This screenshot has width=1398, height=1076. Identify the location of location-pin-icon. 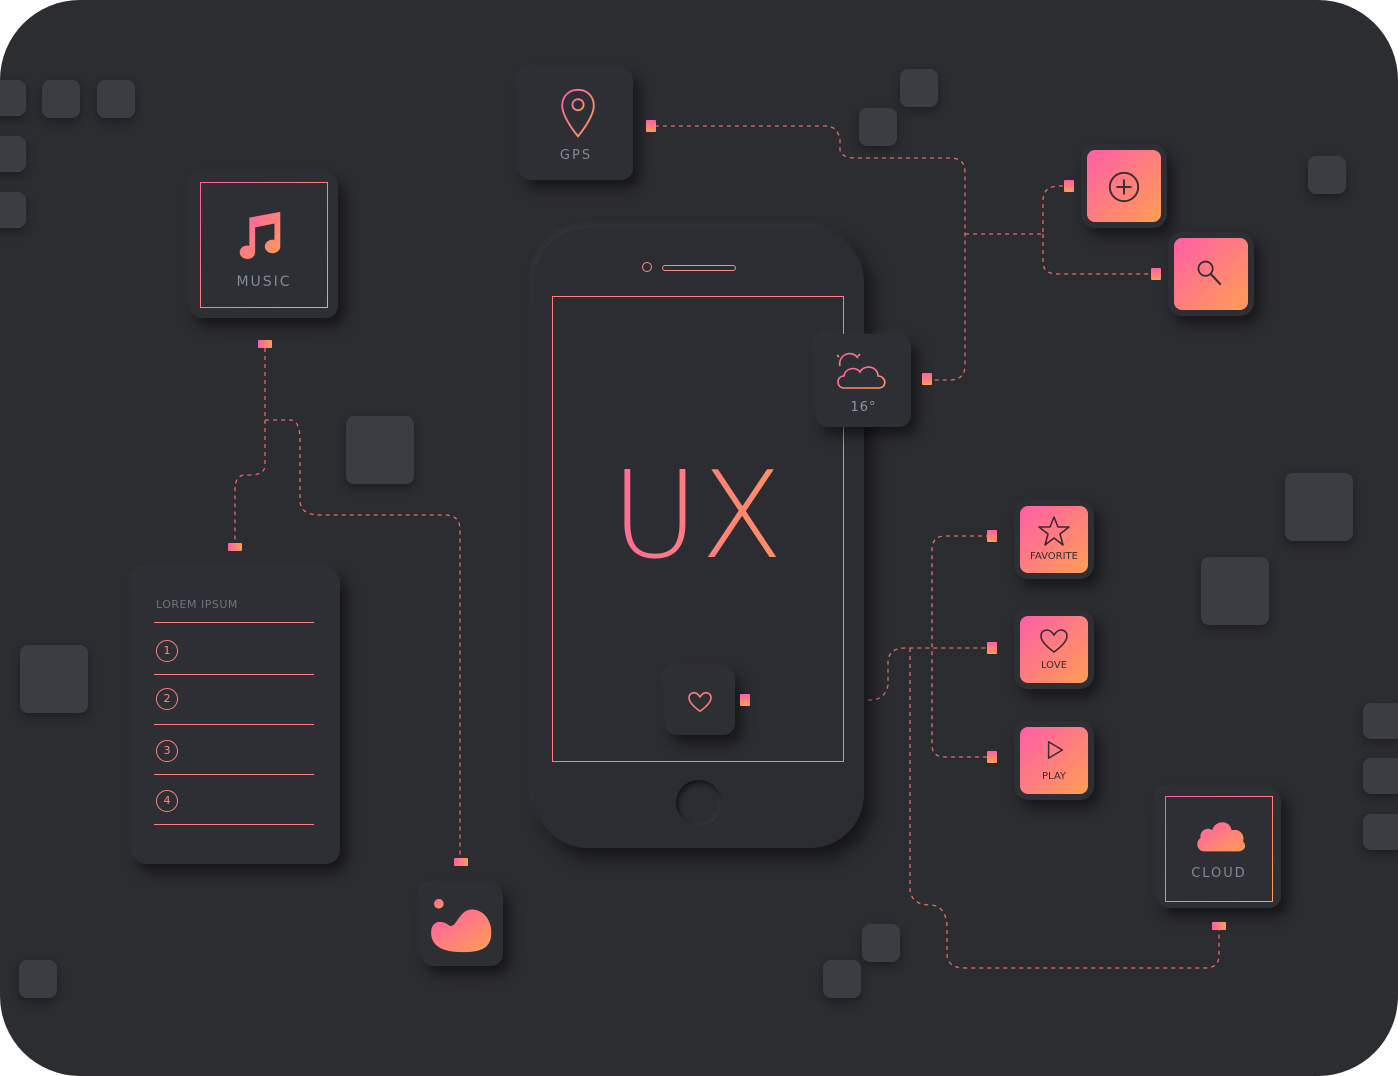
(578, 113).